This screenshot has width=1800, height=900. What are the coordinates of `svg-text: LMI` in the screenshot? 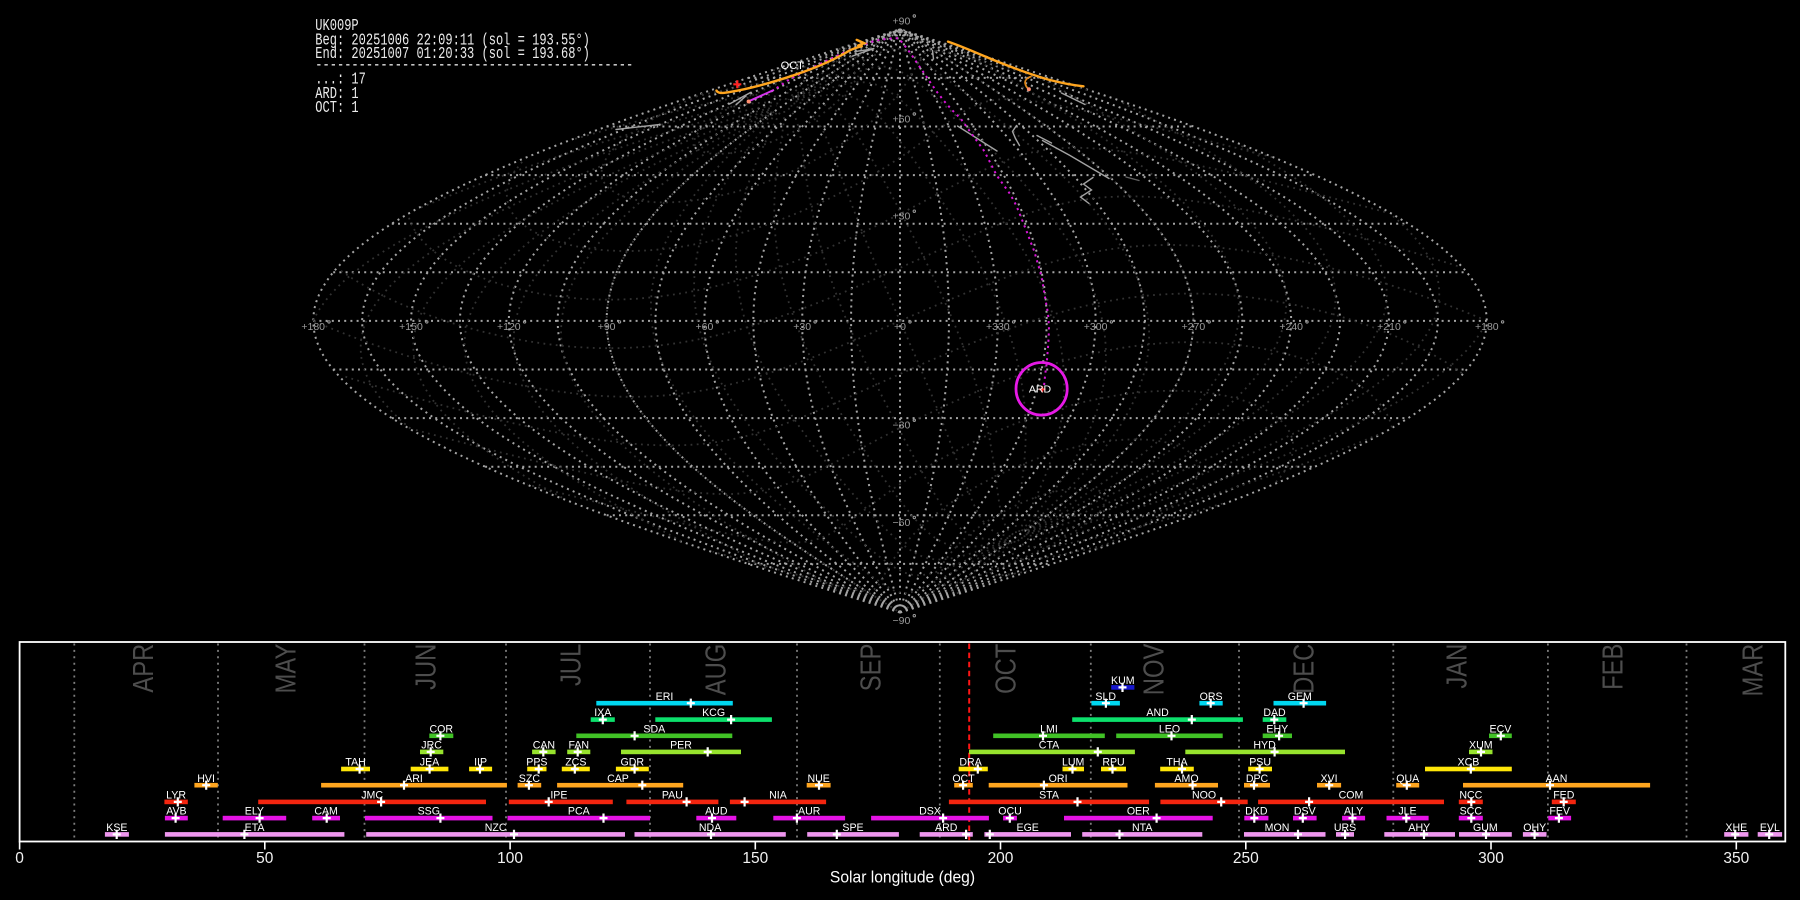 It's located at (1049, 729).